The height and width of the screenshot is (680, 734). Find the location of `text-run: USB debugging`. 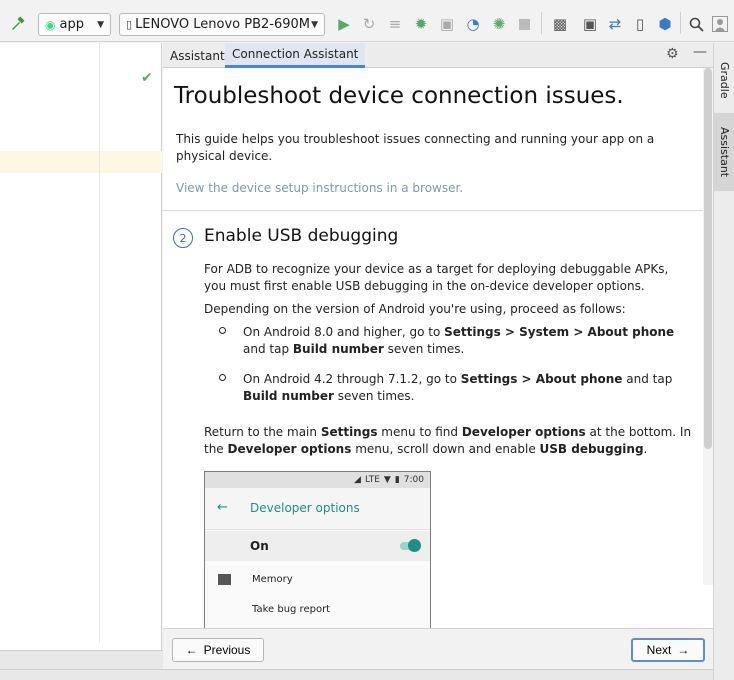

text-run: USB debugging is located at coordinates (591, 449).